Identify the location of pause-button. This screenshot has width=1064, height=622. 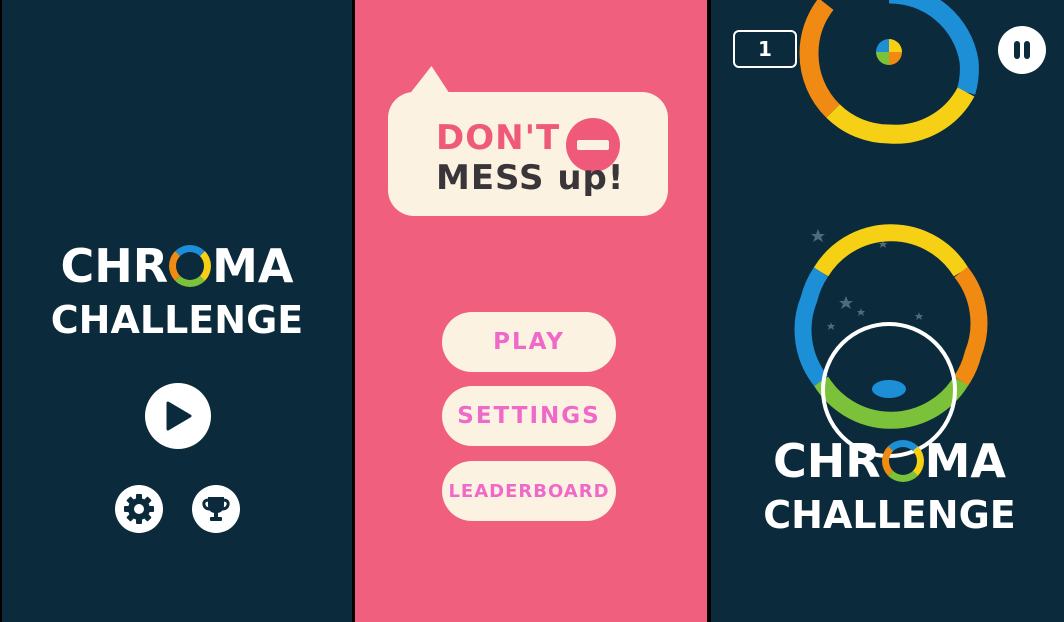
(1022, 50).